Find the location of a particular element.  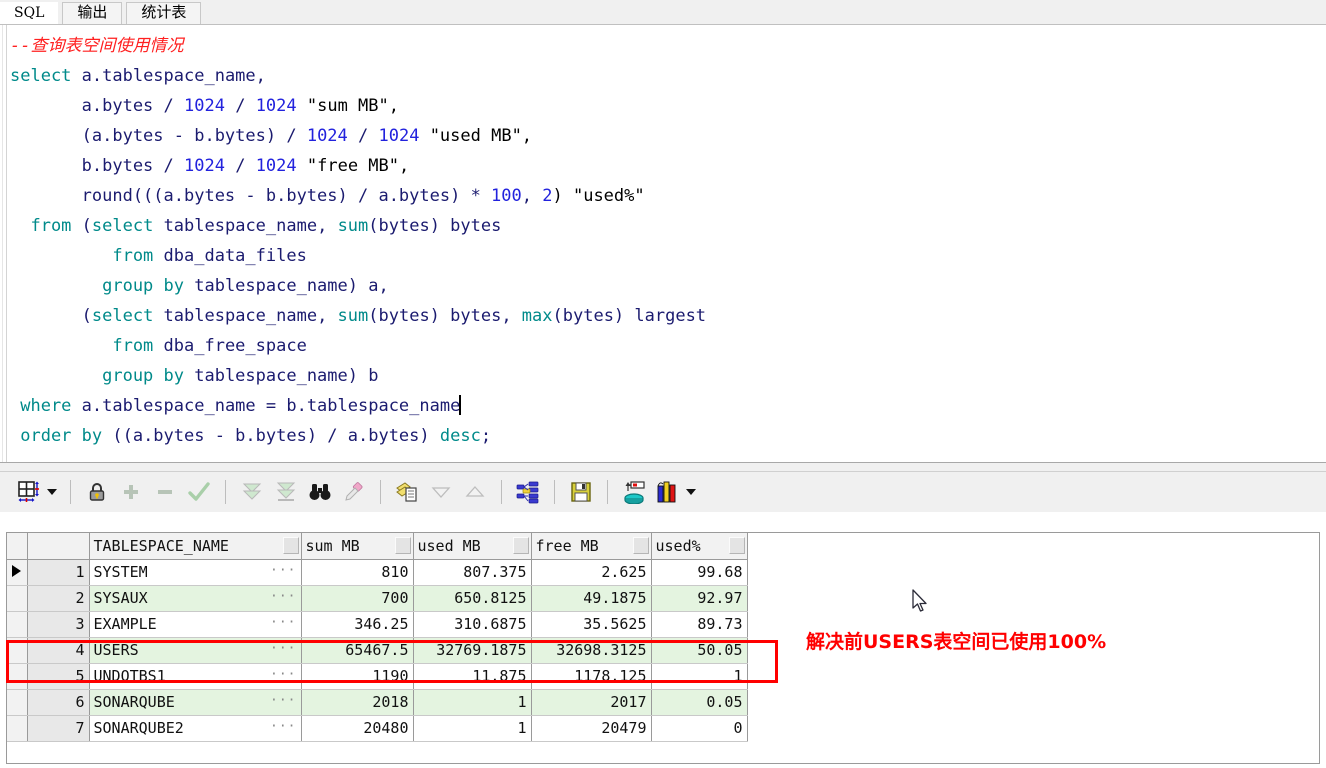

cell-used-mb: 32769.1875 is located at coordinates (472, 650).